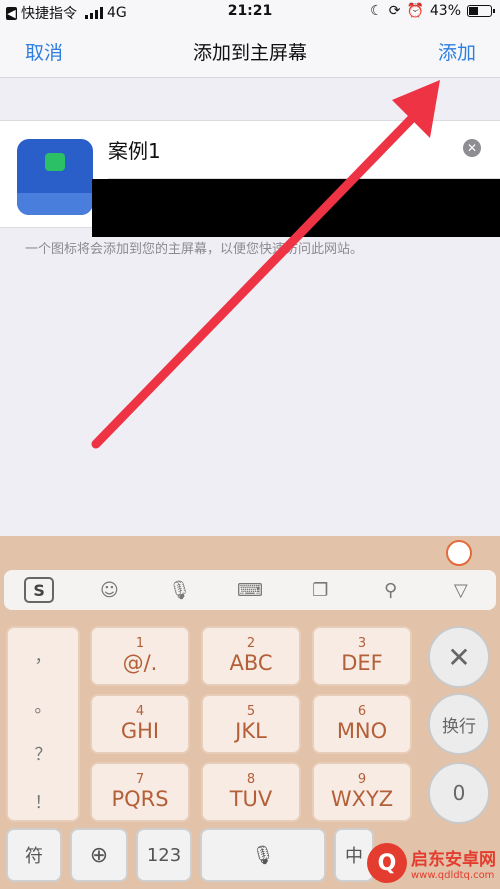  Describe the element at coordinates (390, 590) in the screenshot. I see `search-icon: ⚲` at that location.